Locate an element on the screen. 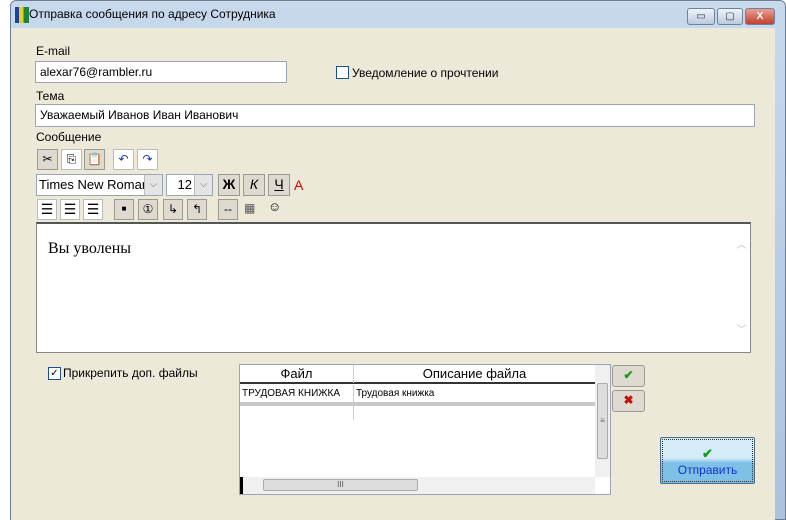 The width and height of the screenshot is (786, 520). scroll-thumb: III is located at coordinates (340, 485).